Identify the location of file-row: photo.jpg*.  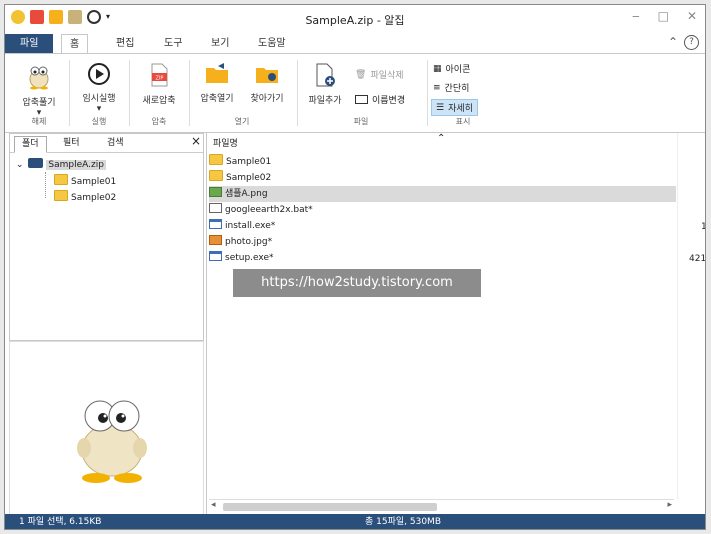
(442, 242).